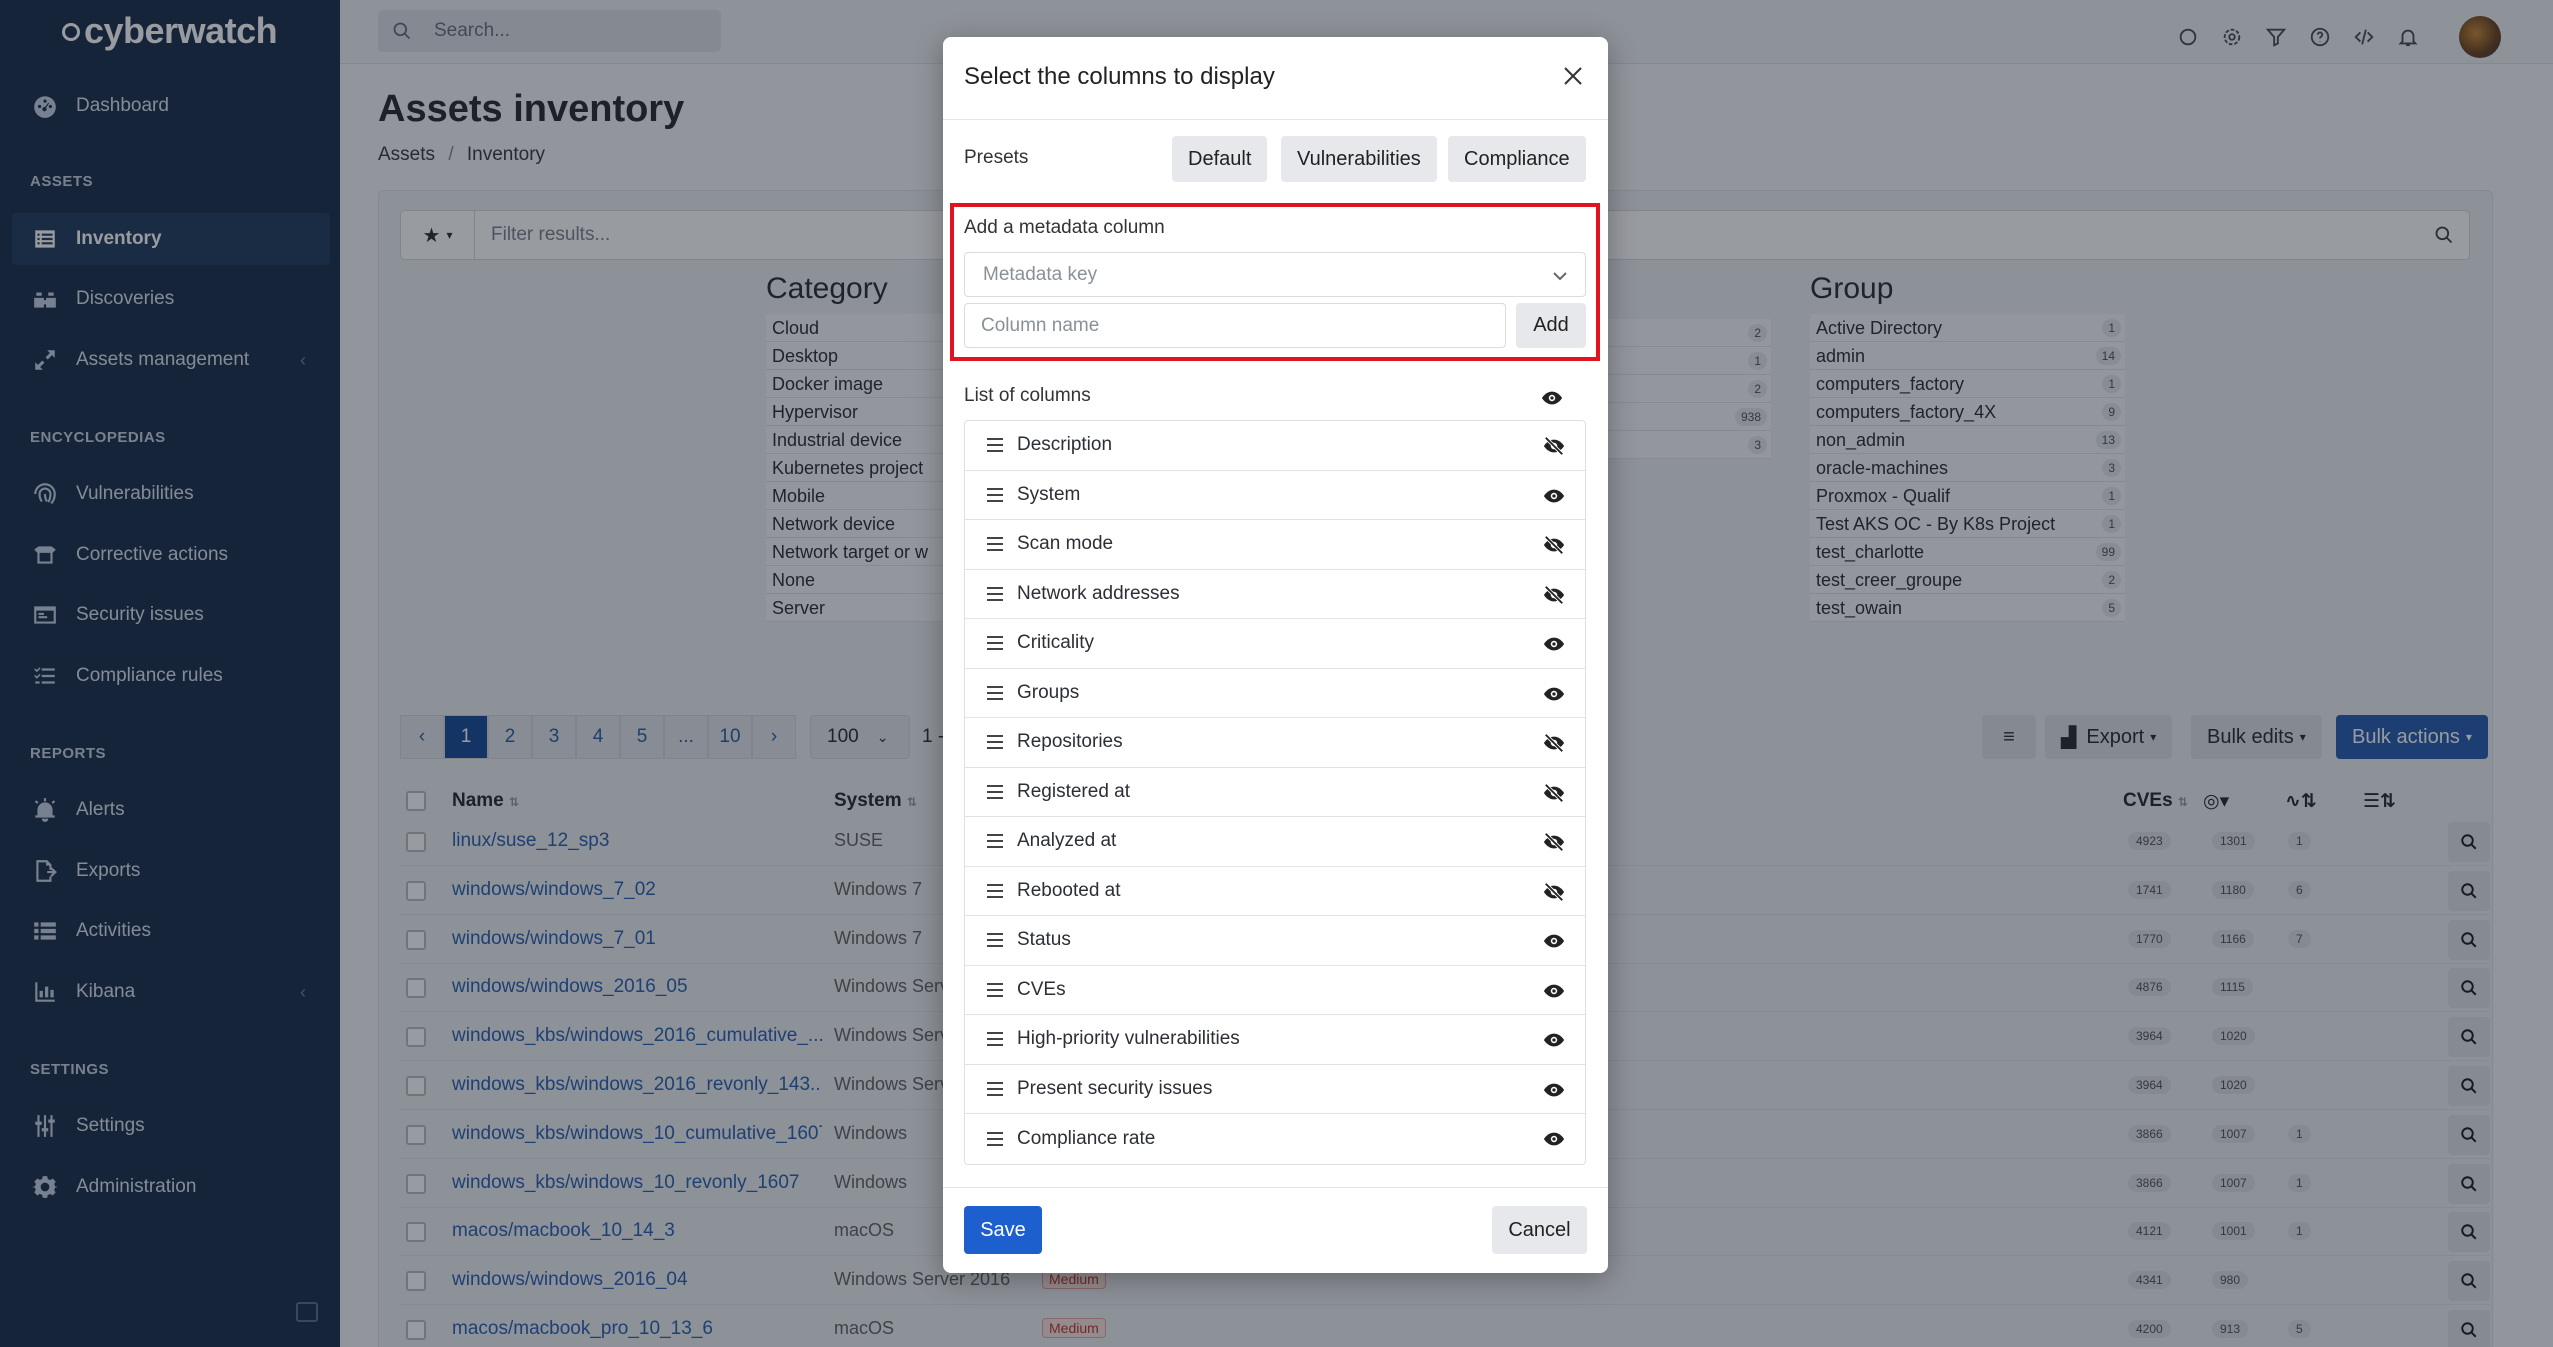 The width and height of the screenshot is (2553, 1347). What do you see at coordinates (1539, 1230) in the screenshot?
I see `cancel-button: Cancel` at bounding box center [1539, 1230].